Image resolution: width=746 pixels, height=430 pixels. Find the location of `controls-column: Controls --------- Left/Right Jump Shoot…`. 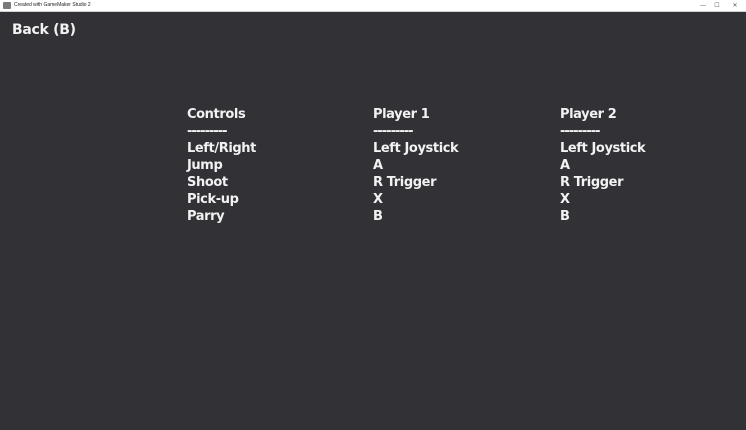

controls-column: Controls --------- Left/Right Jump Shoot… is located at coordinates (221, 165).